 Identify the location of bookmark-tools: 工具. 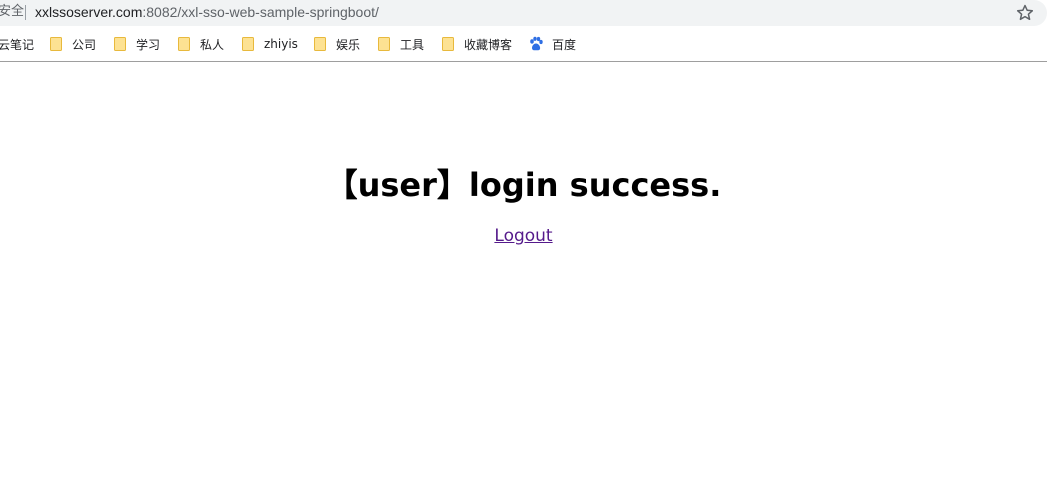
(401, 44).